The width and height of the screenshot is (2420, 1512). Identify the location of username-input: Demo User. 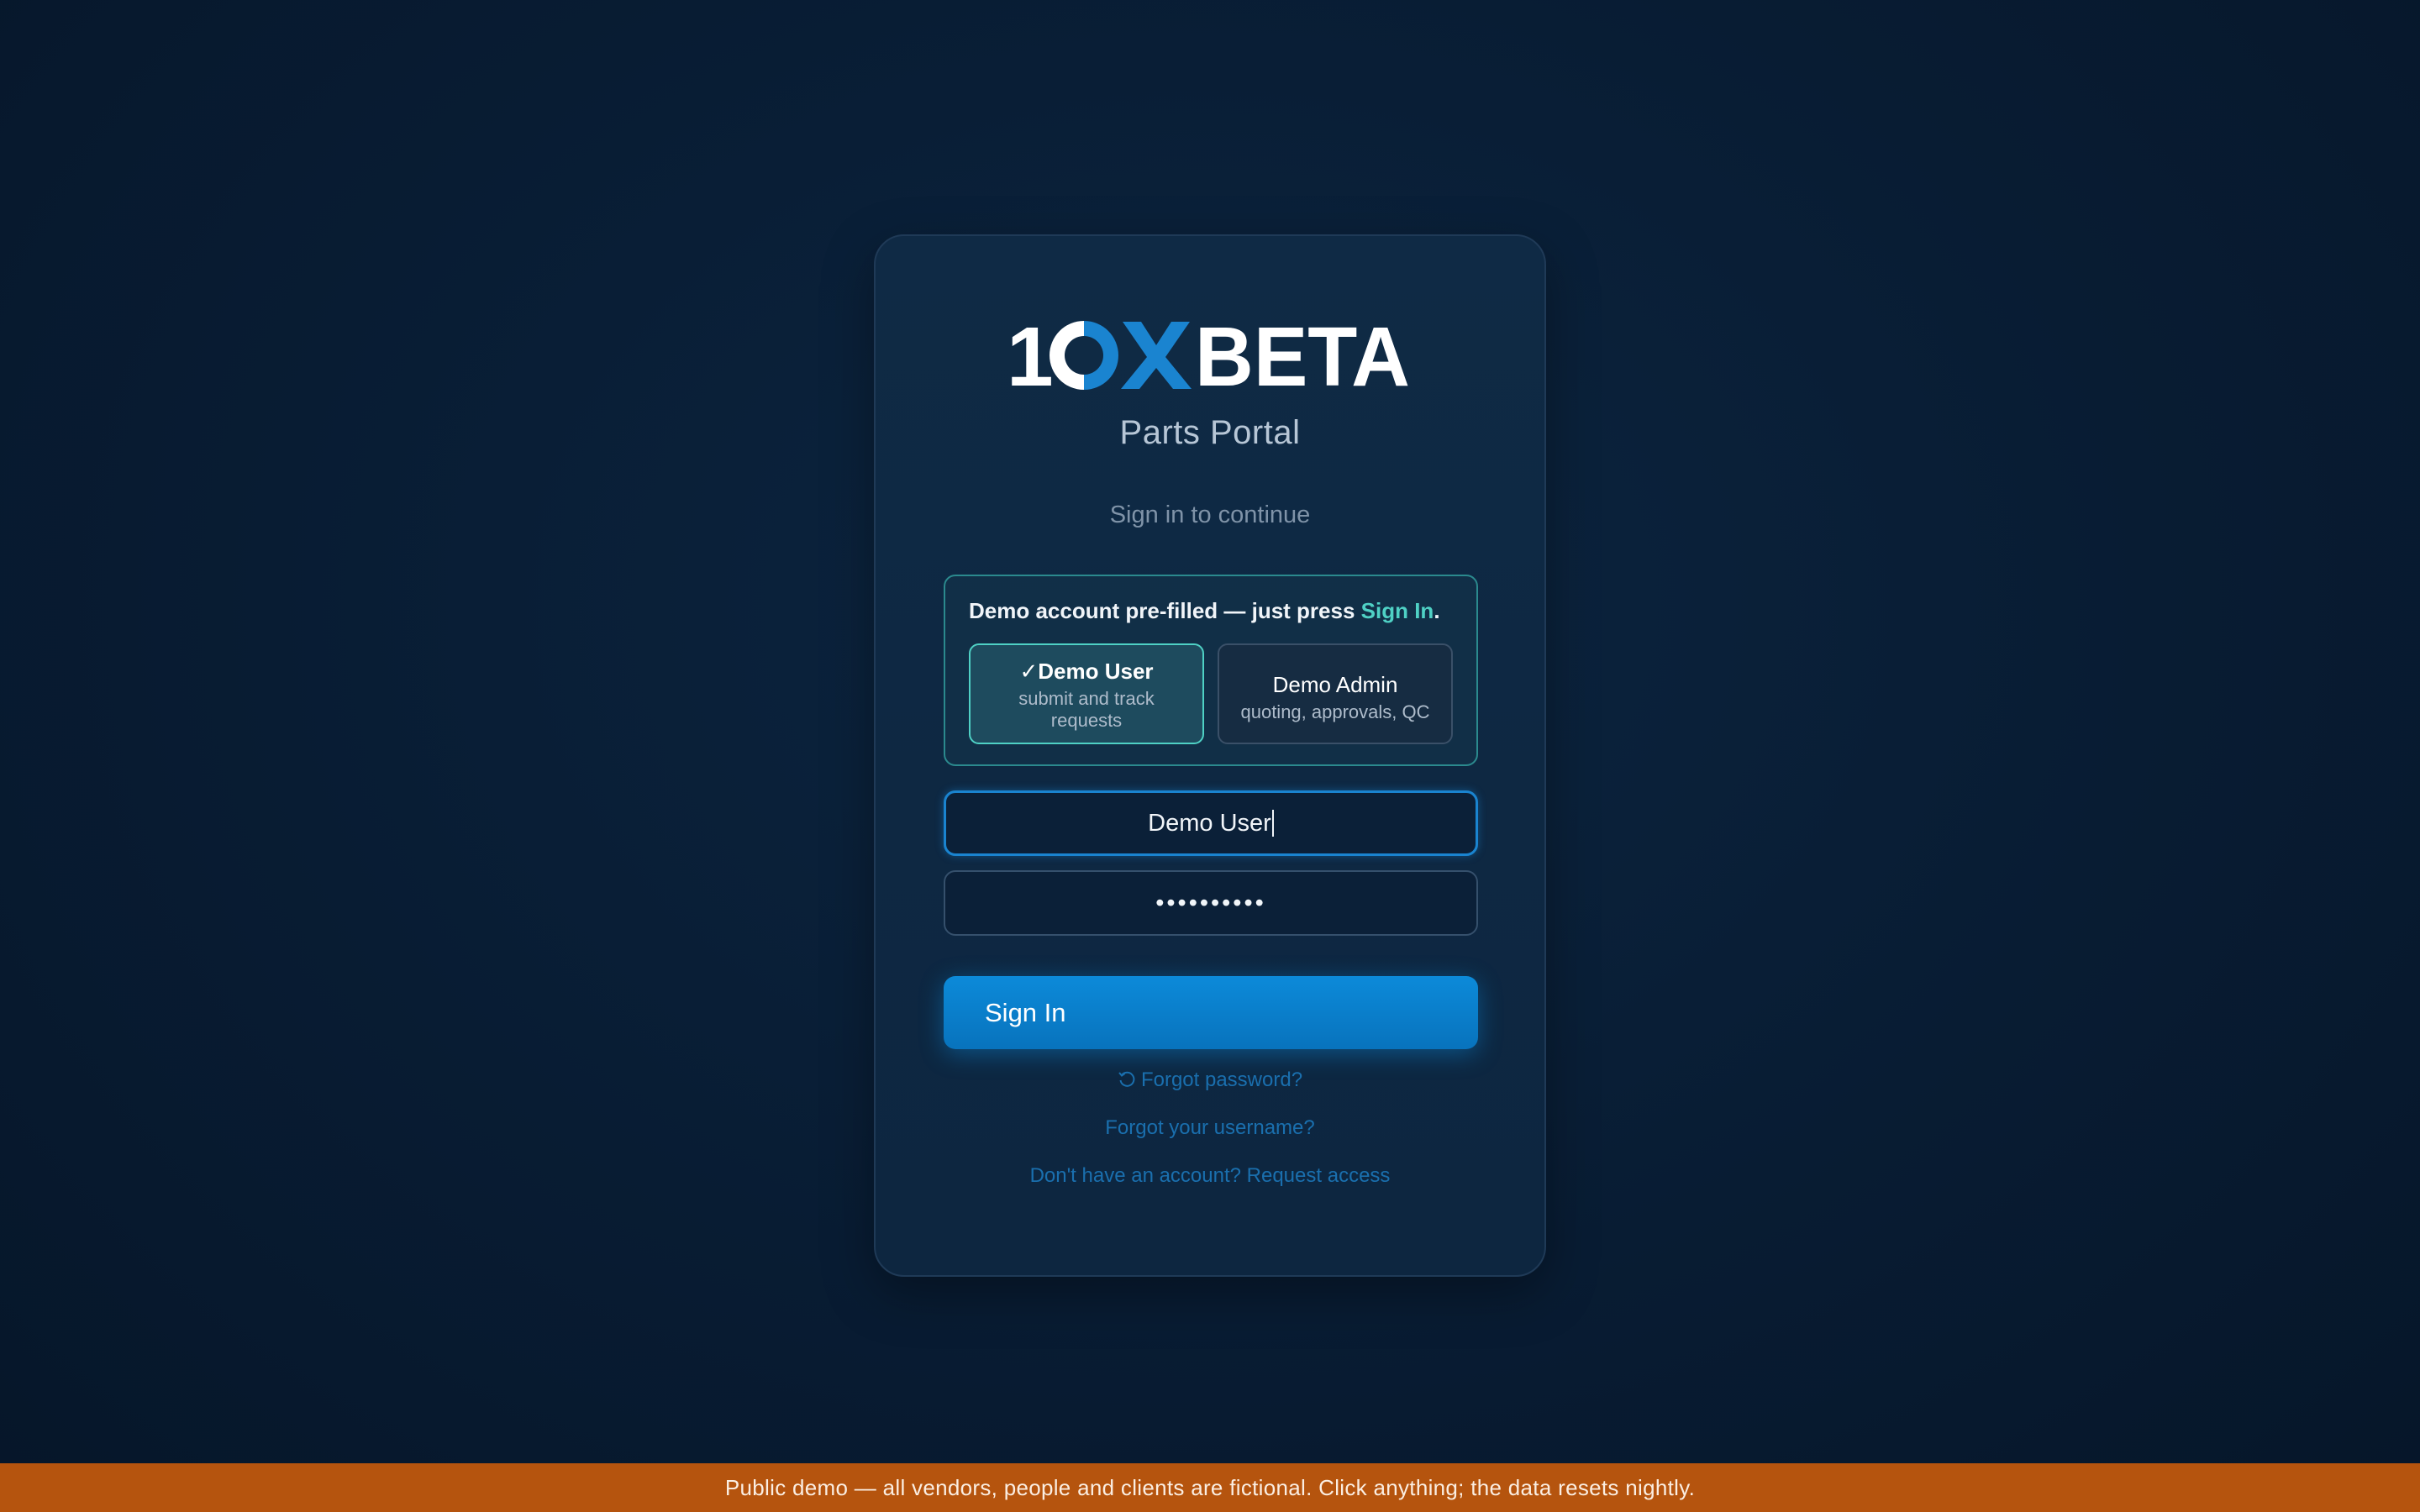
(1211, 823).